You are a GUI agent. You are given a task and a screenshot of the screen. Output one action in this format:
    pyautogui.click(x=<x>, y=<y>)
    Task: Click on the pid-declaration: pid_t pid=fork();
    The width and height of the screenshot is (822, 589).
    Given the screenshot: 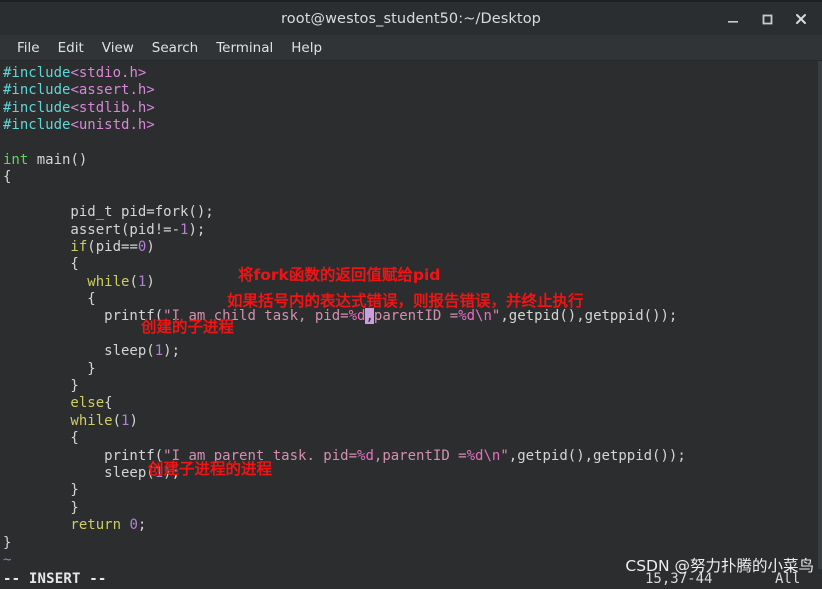 What is the action you would take?
    pyautogui.click(x=108, y=212)
    